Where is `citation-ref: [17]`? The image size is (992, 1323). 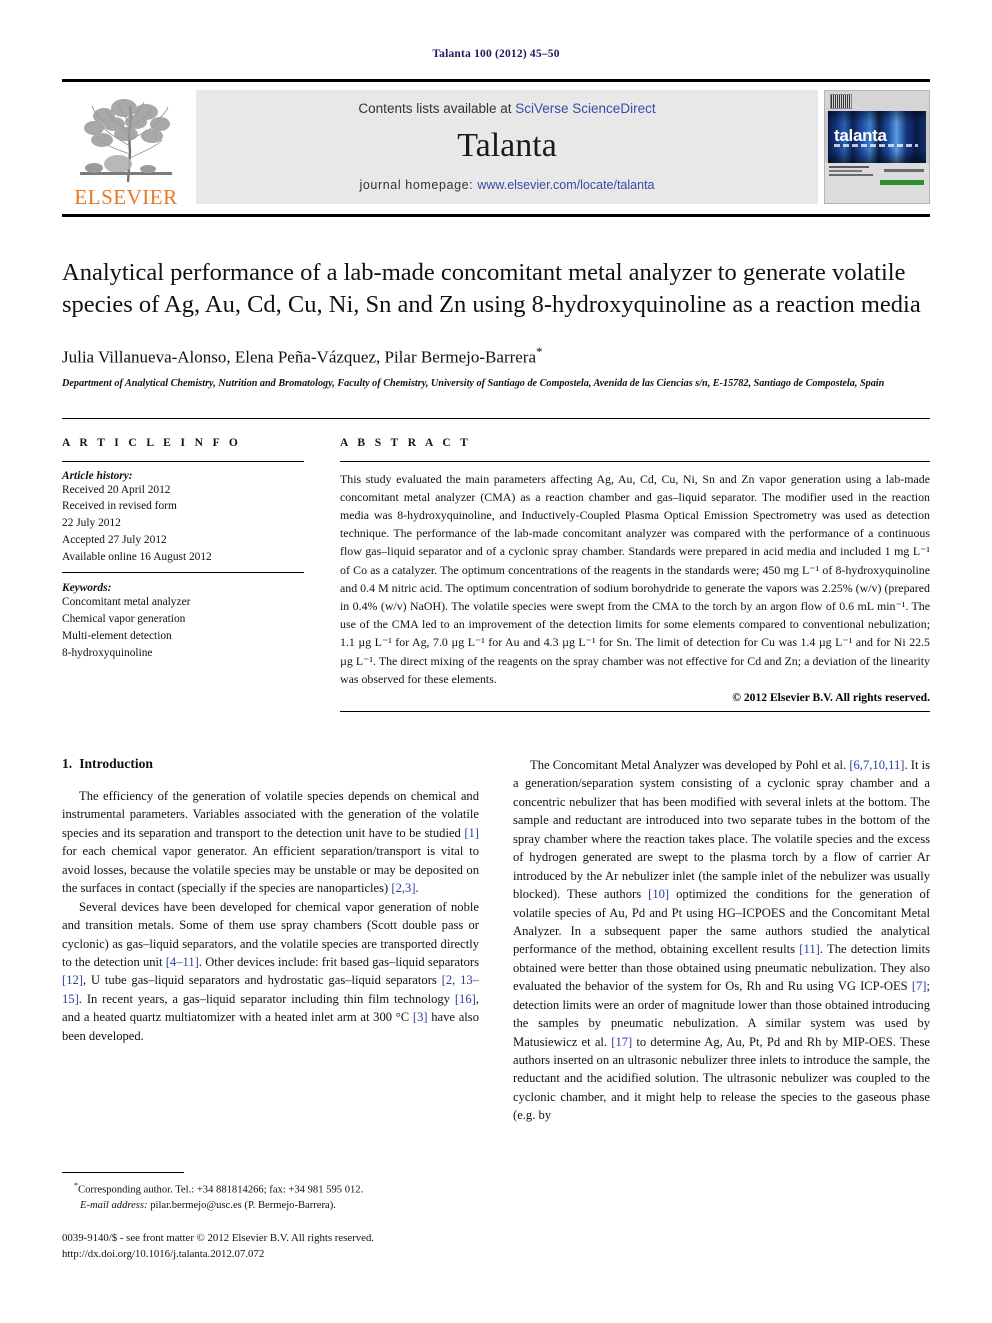 citation-ref: [17] is located at coordinates (621, 1042).